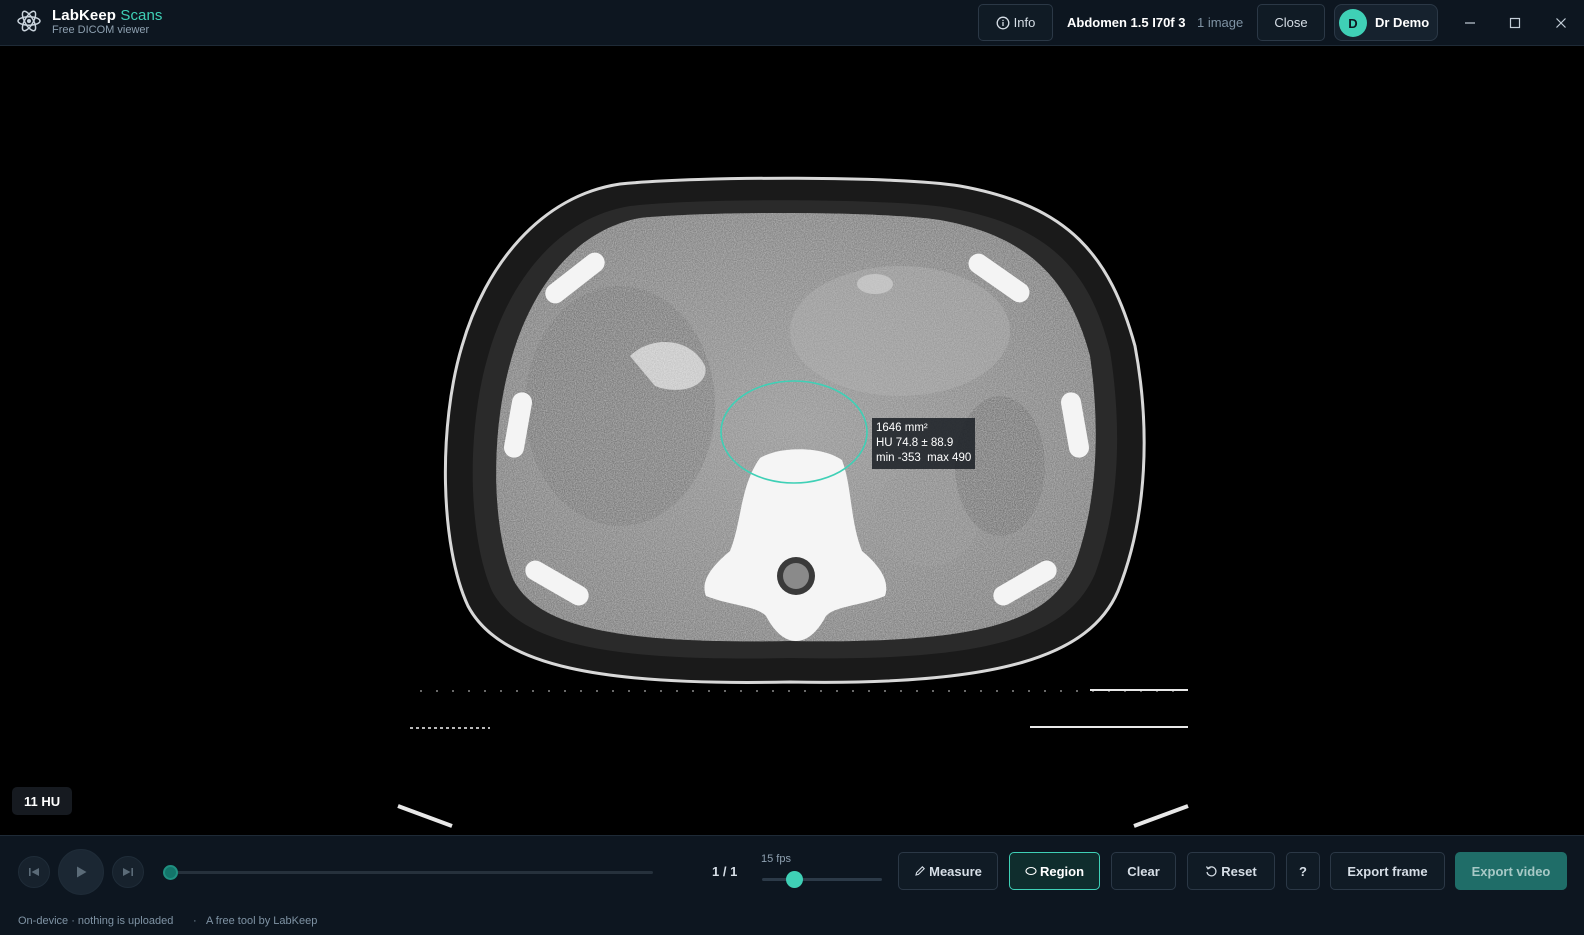  I want to click on roi-area: 1646 mm², so click(902, 428).